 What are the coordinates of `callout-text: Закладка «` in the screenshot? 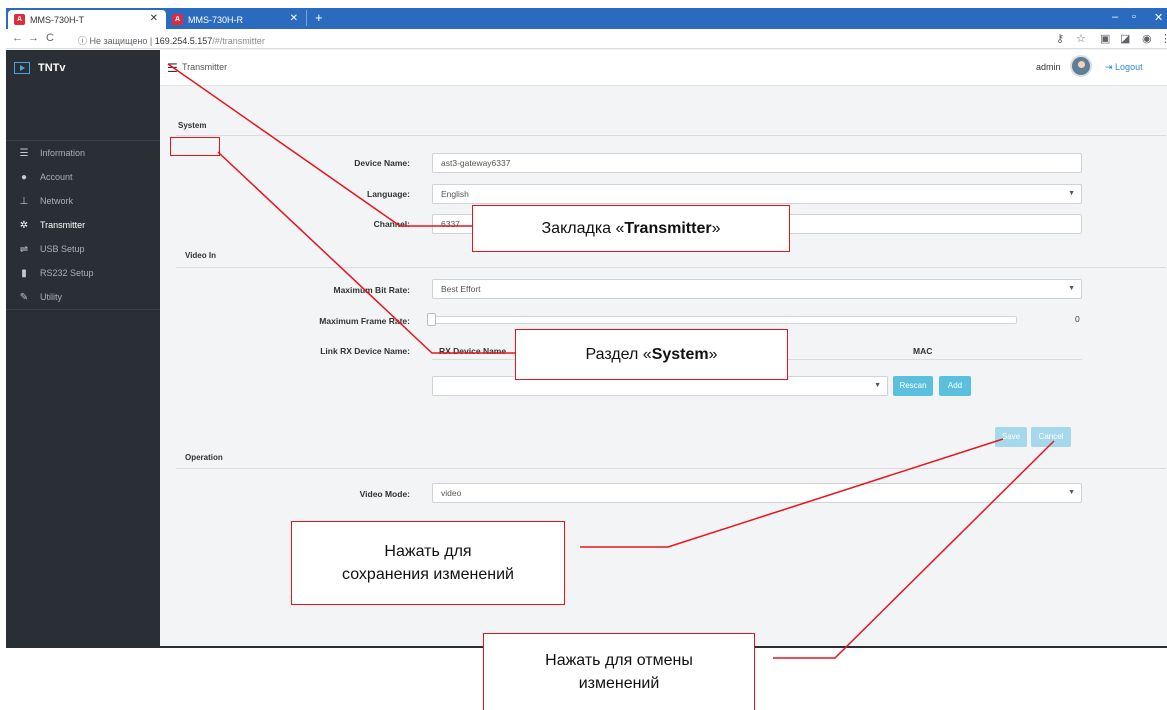 It's located at (583, 228).